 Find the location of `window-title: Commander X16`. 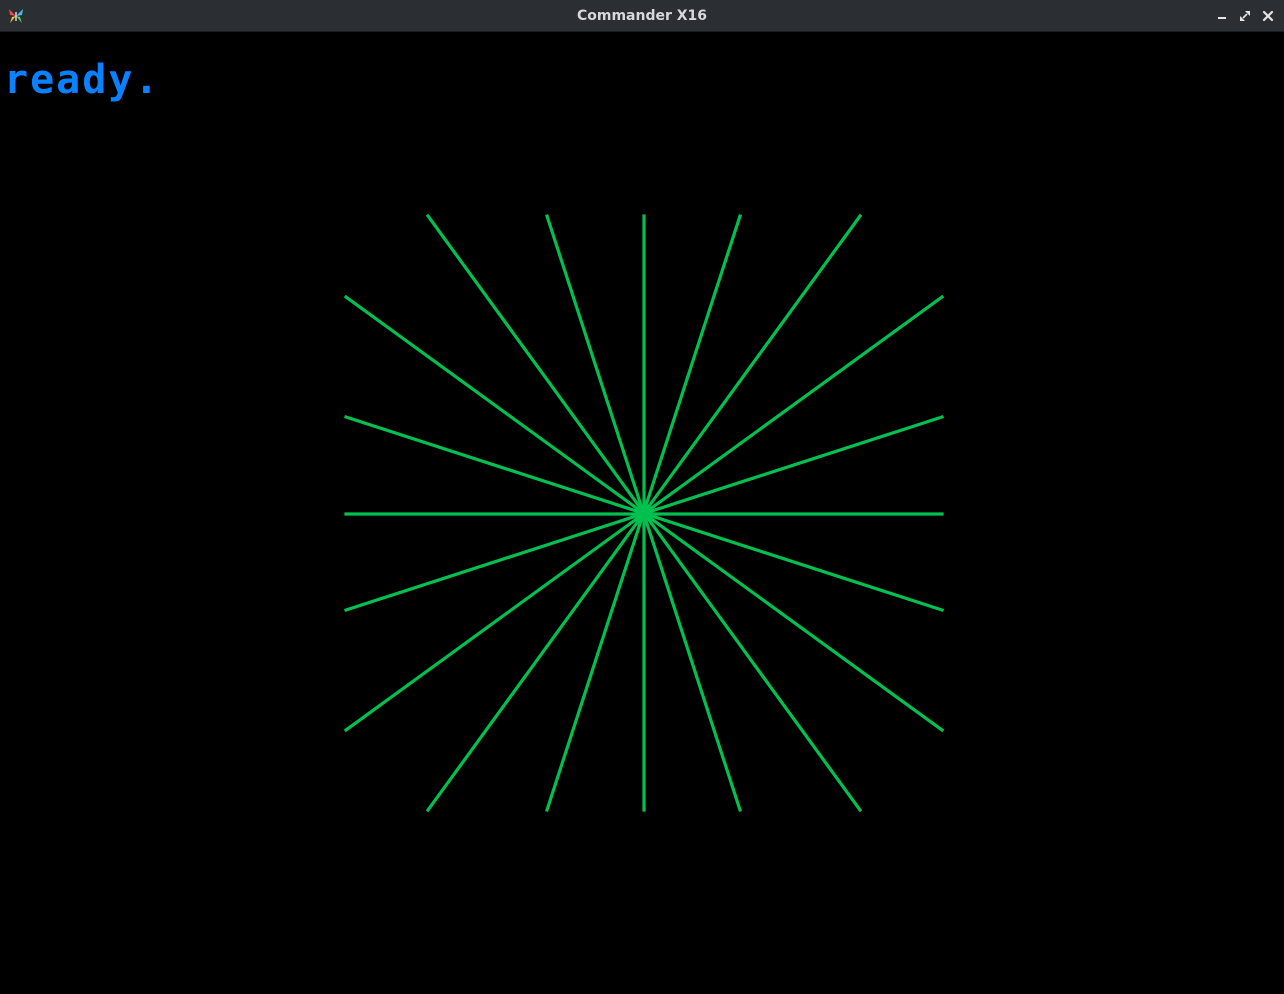

window-title: Commander X16 is located at coordinates (642, 16).